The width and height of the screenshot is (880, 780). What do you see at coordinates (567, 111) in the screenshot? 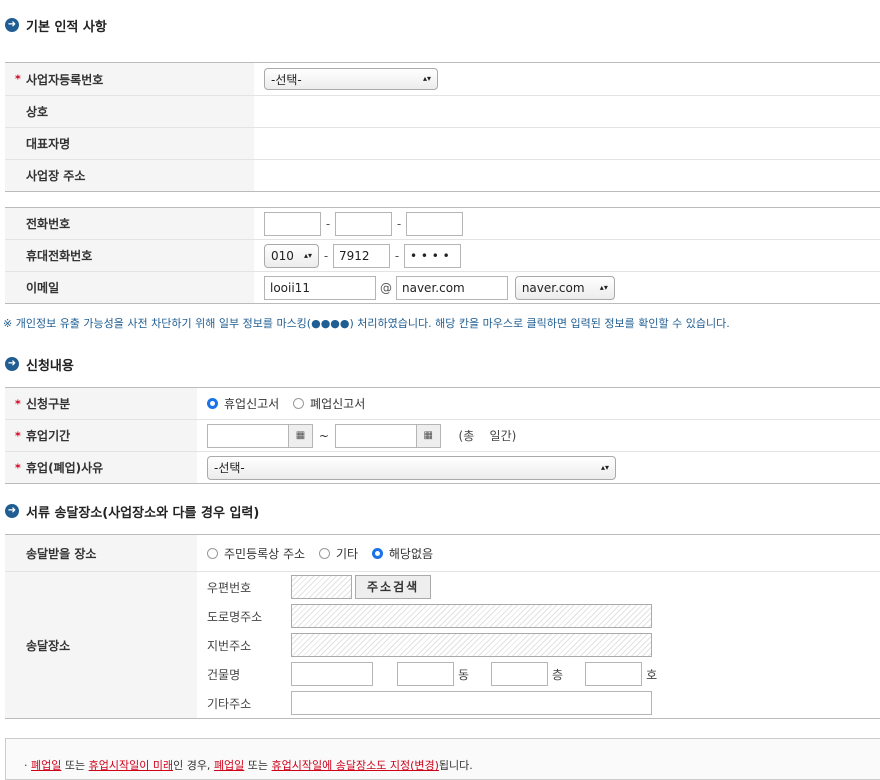
I see `company-value` at bounding box center [567, 111].